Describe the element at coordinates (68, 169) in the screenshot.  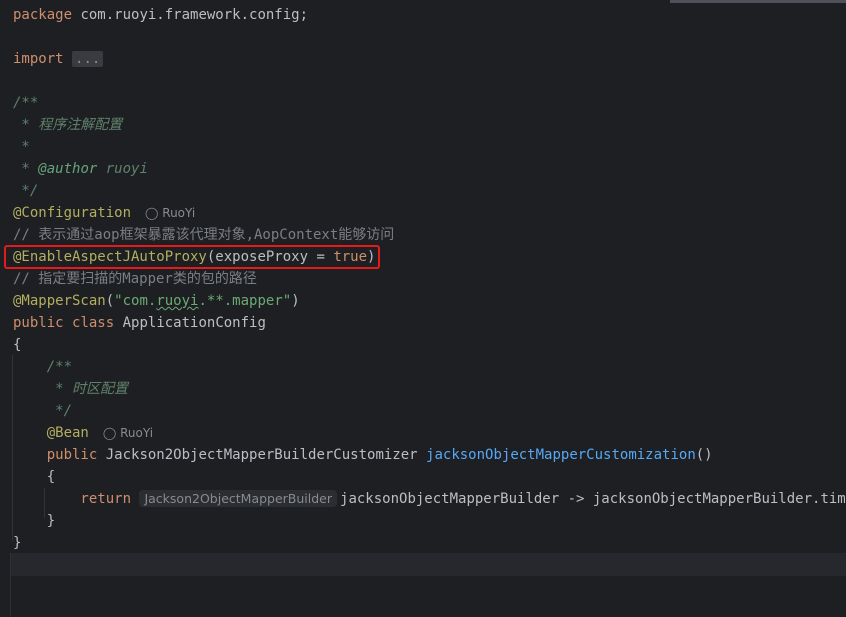
I see `doc-author-tag: @author` at that location.